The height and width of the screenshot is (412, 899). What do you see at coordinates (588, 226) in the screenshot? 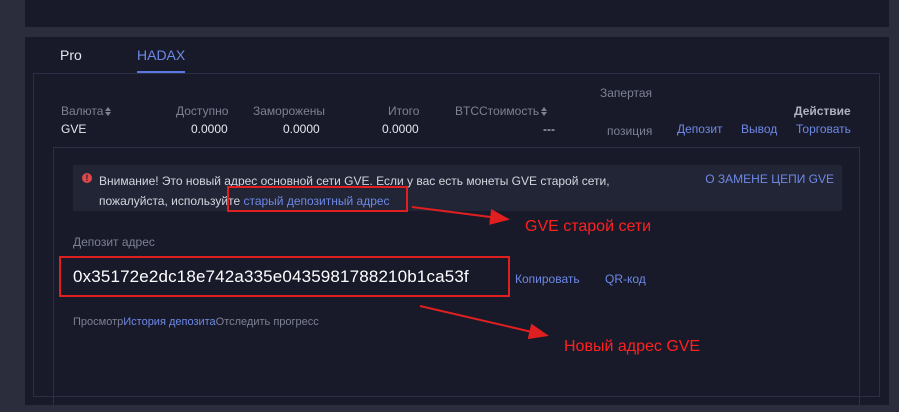
I see `annotation-old-network: GVE старой сети` at bounding box center [588, 226].